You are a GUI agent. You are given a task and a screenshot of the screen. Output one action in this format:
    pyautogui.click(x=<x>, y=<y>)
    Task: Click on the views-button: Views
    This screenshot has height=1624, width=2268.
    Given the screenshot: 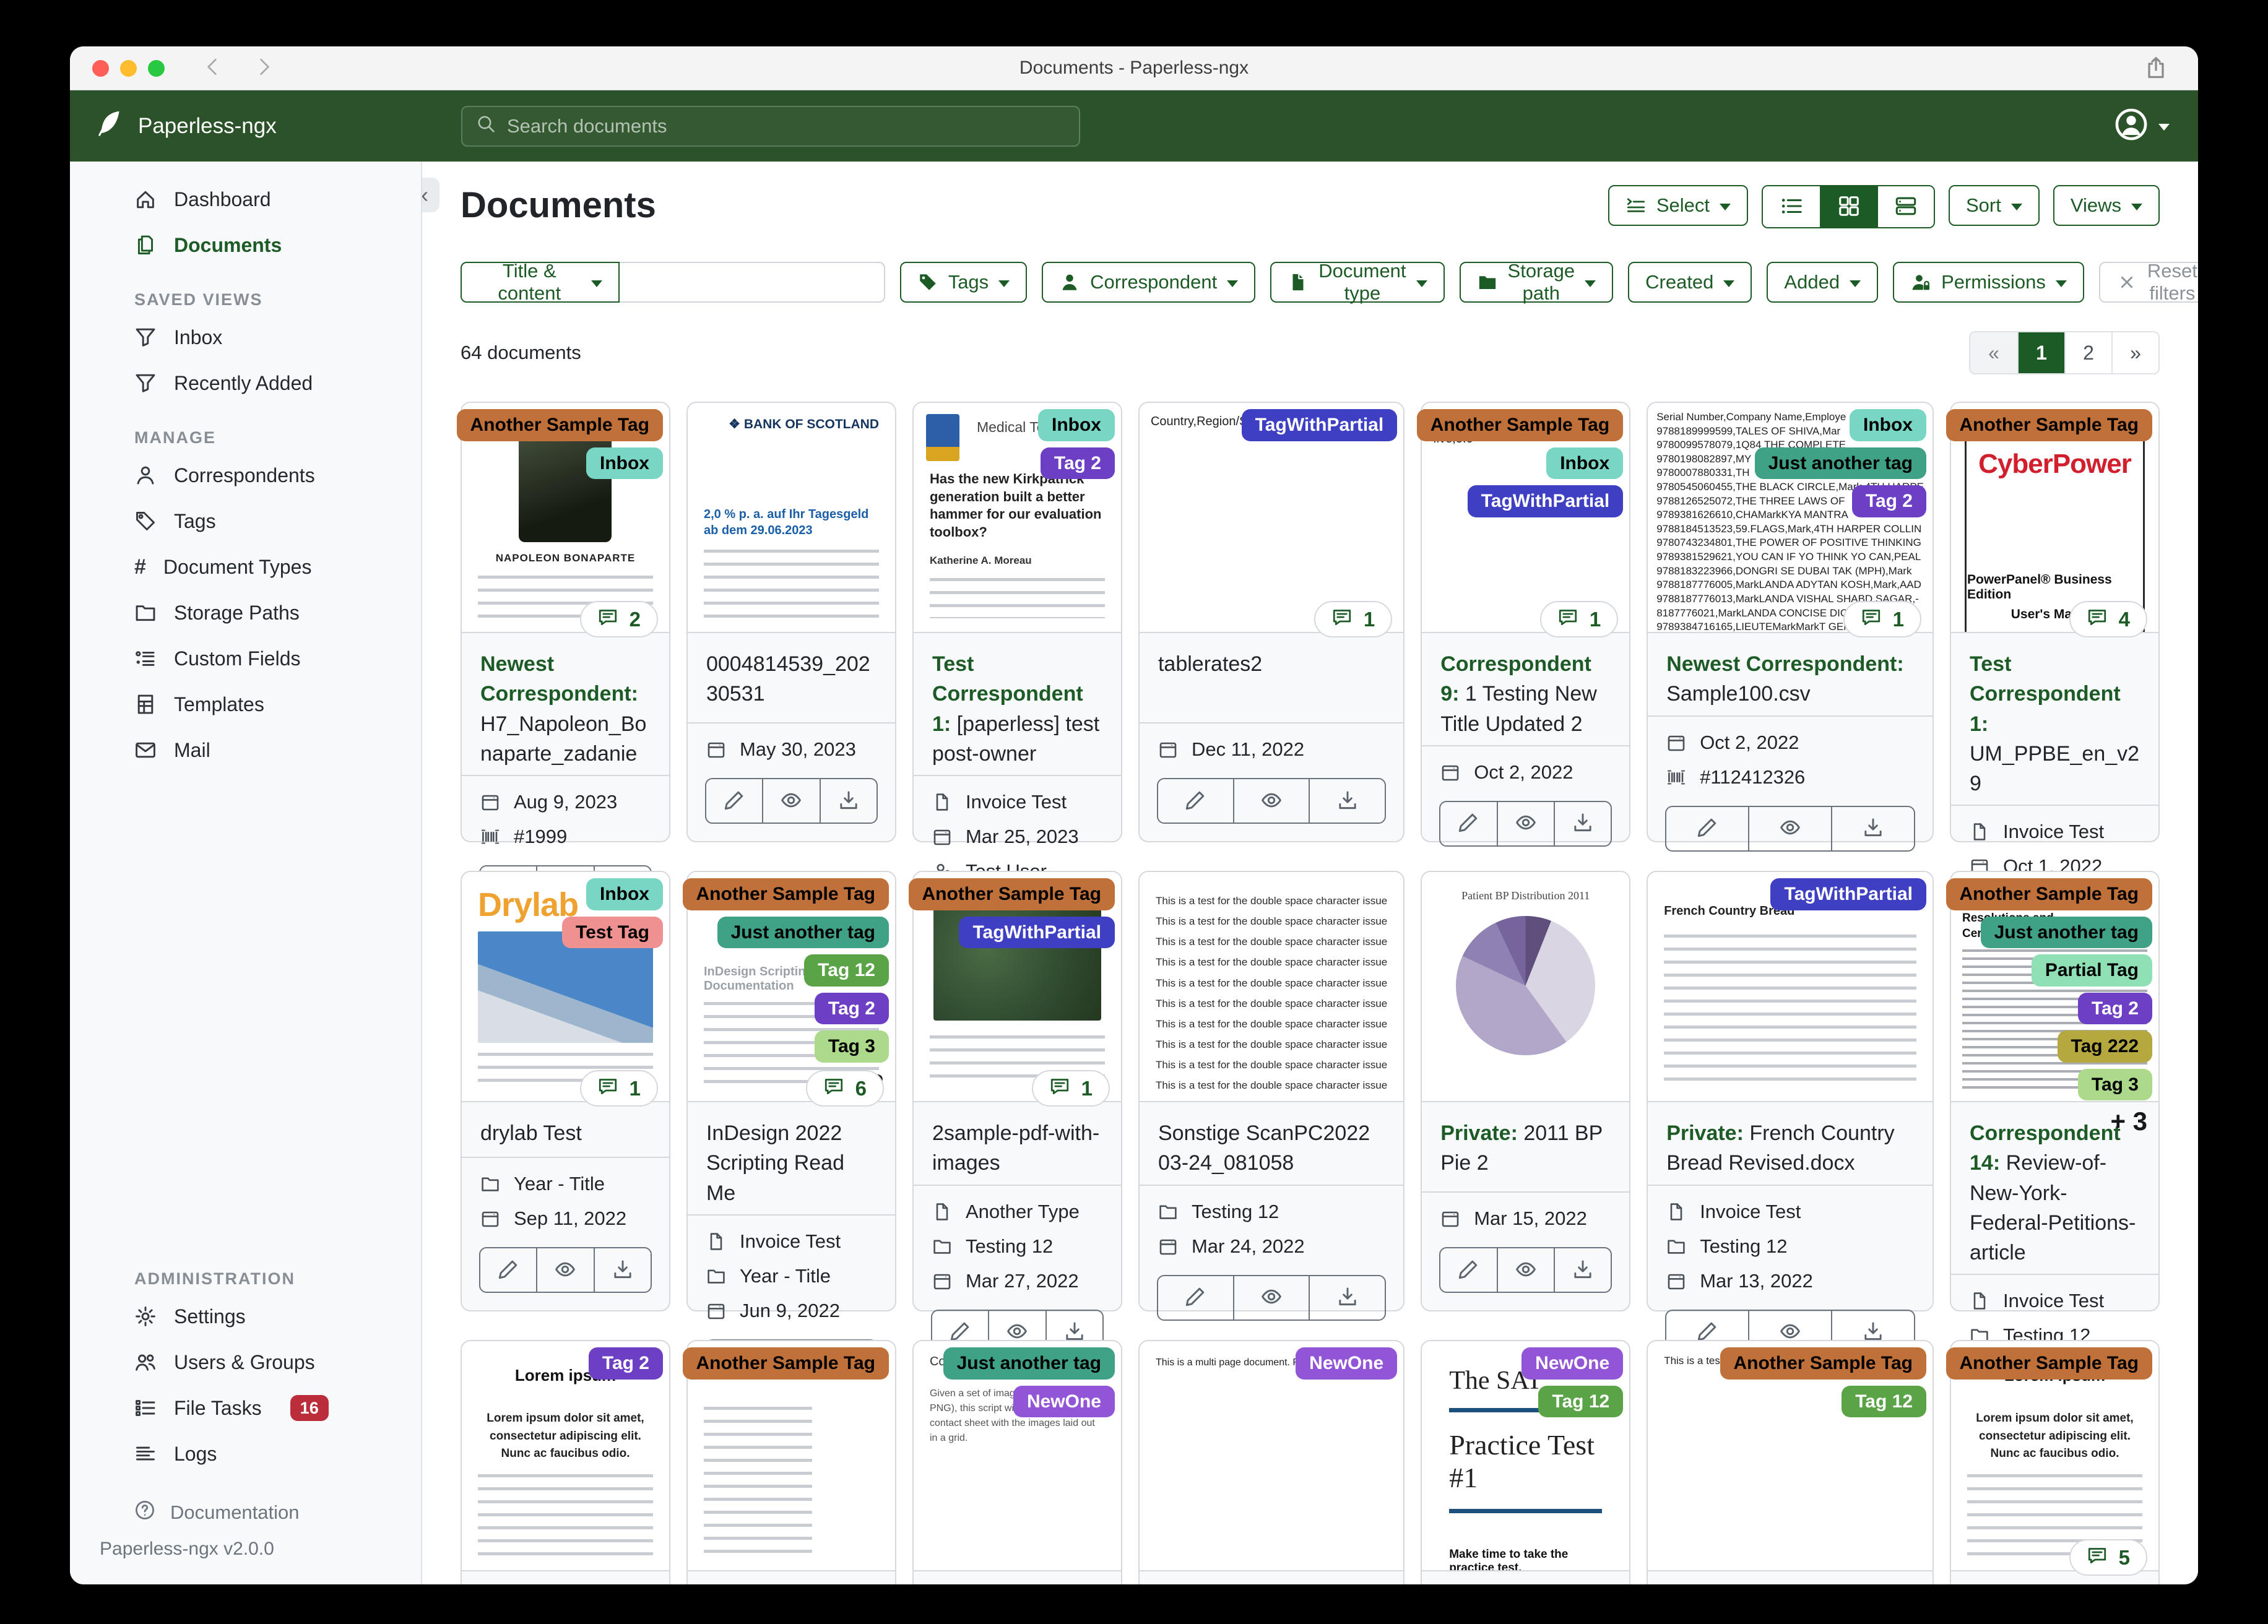 What is the action you would take?
    pyautogui.click(x=2106, y=205)
    